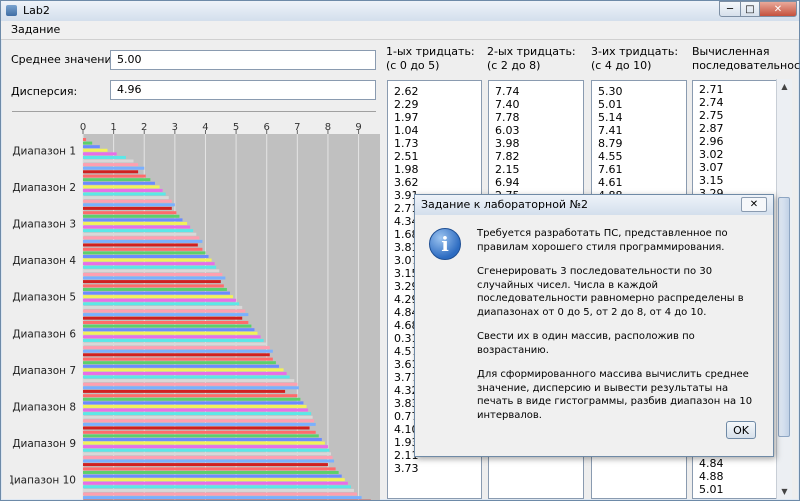 The width and height of the screenshot is (800, 501). What do you see at coordinates (642, 169) in the screenshot?
I see `list-value: 7.61` at bounding box center [642, 169].